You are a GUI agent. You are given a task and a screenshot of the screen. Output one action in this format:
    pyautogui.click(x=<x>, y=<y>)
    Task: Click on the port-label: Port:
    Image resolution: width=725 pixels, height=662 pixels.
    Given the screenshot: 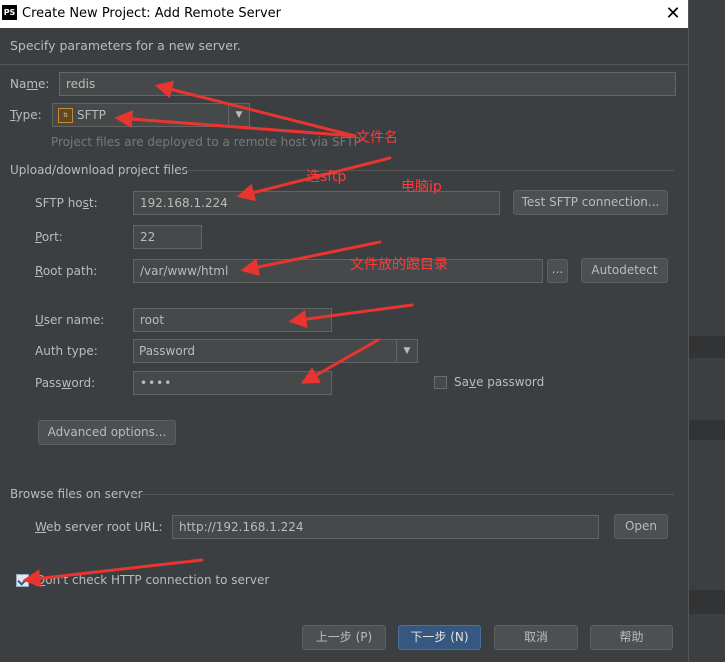 What is the action you would take?
    pyautogui.click(x=49, y=237)
    